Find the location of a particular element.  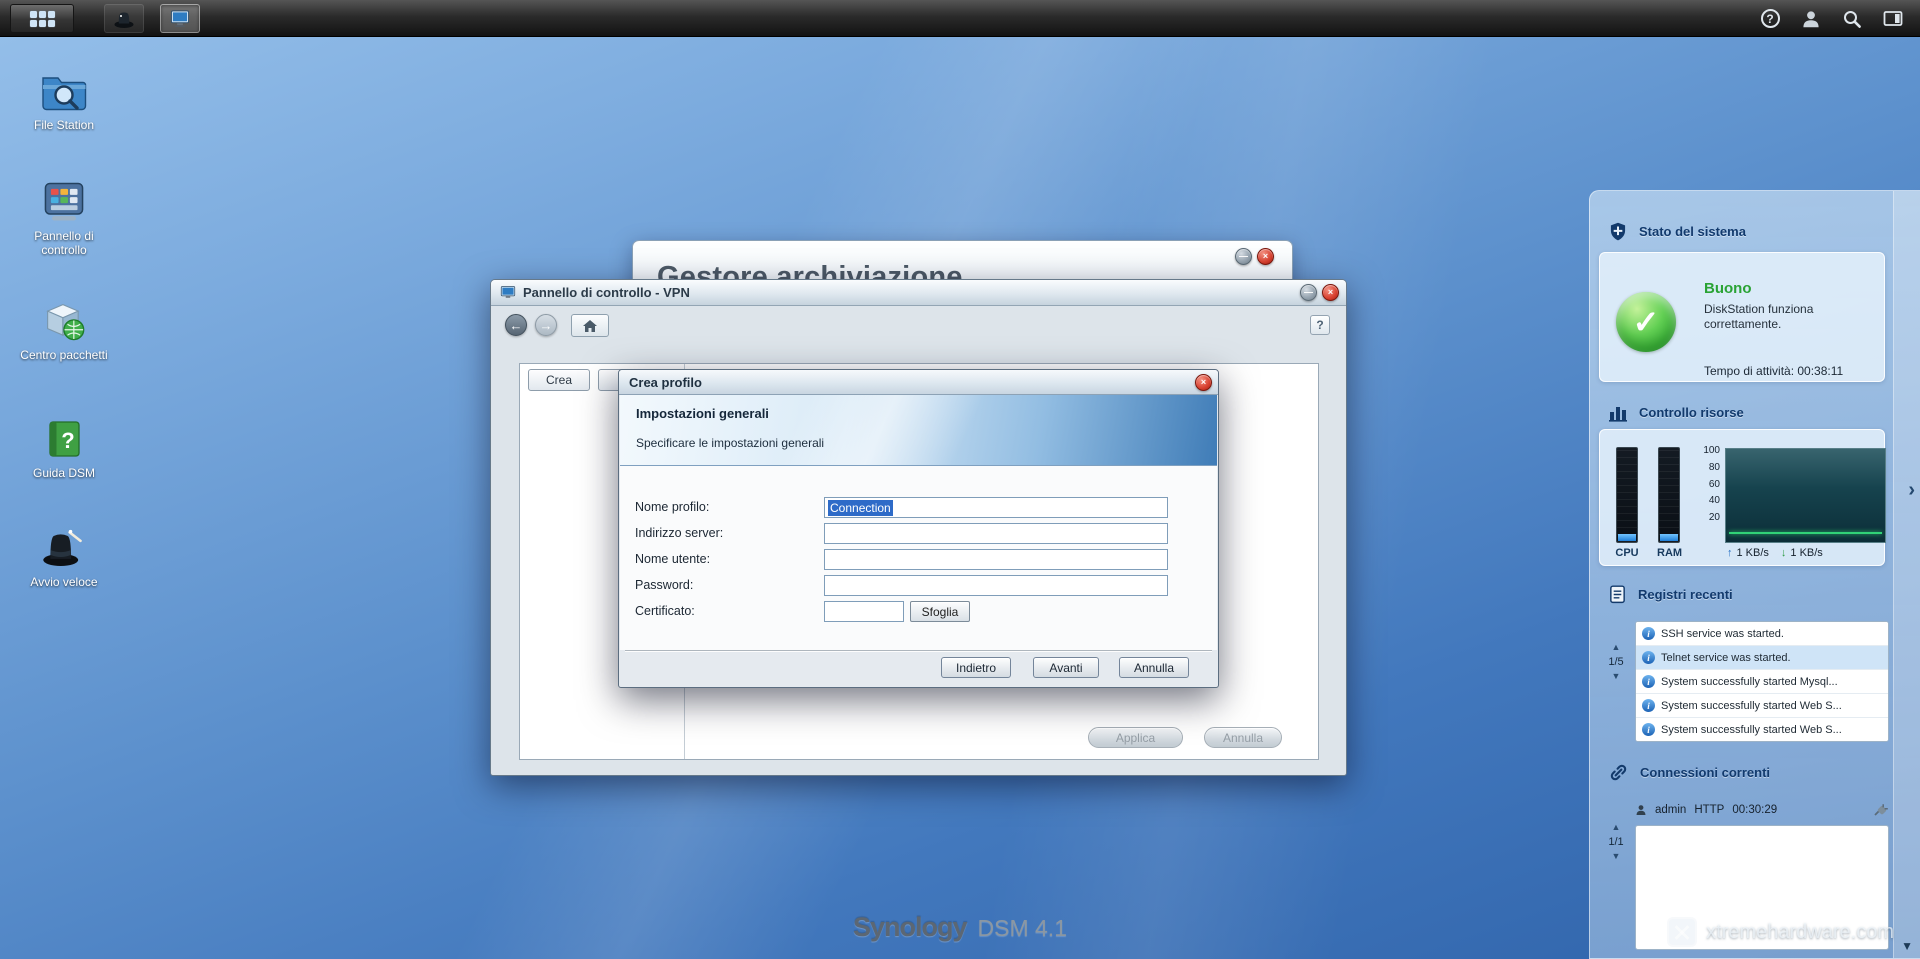

username-label: Nome utente: is located at coordinates (673, 559).